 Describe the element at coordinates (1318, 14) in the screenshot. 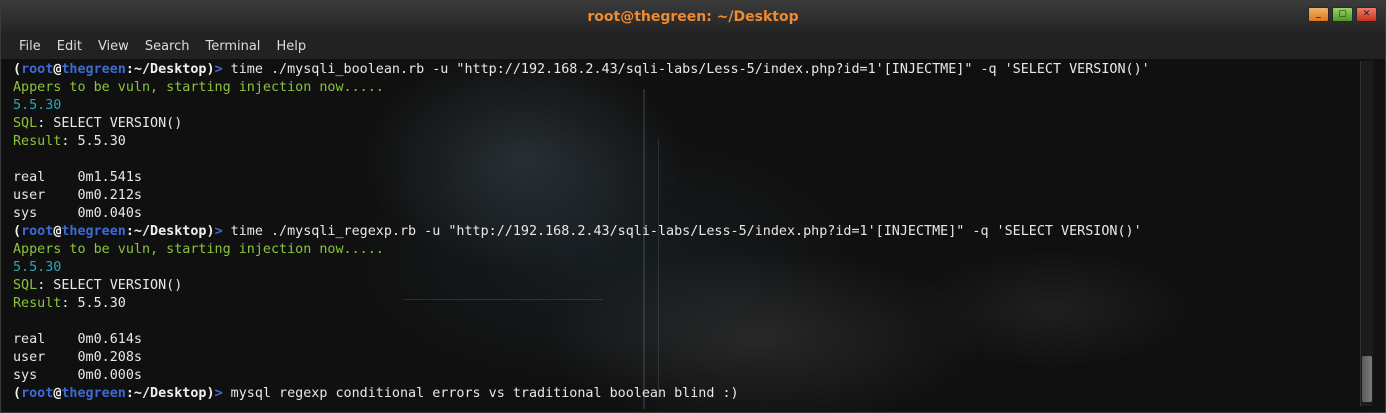

I see `minimize-icon: _` at that location.